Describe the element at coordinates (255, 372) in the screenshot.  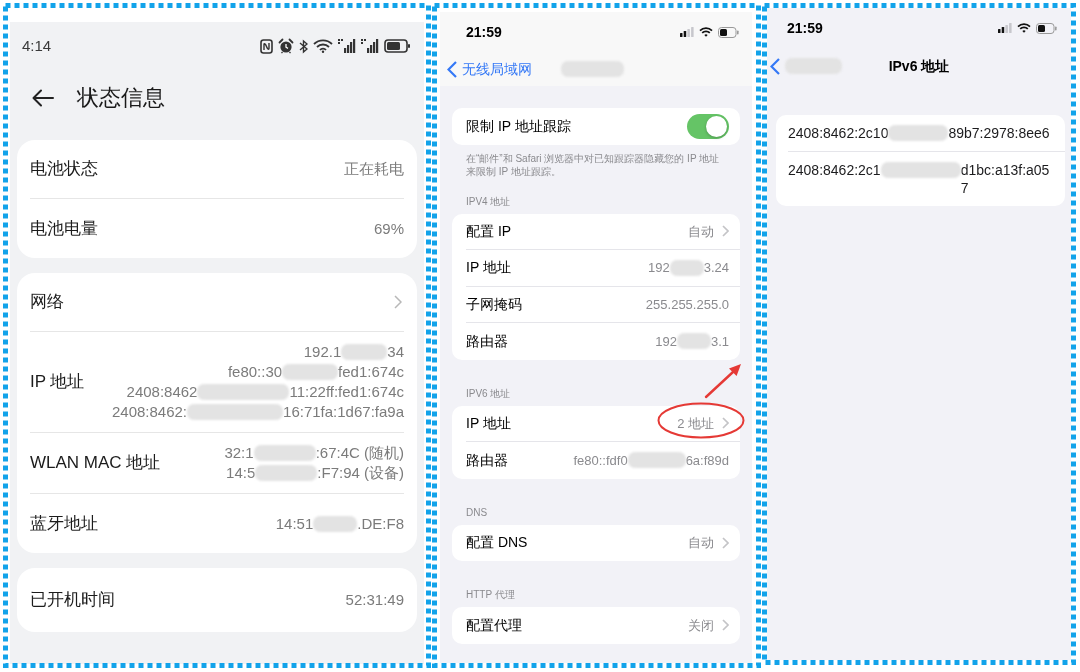
I see `setting-value: fe80::30` at that location.